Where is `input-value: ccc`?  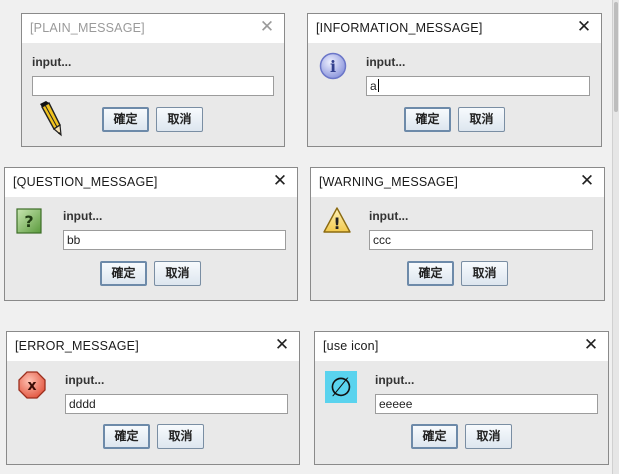 input-value: ccc is located at coordinates (382, 240).